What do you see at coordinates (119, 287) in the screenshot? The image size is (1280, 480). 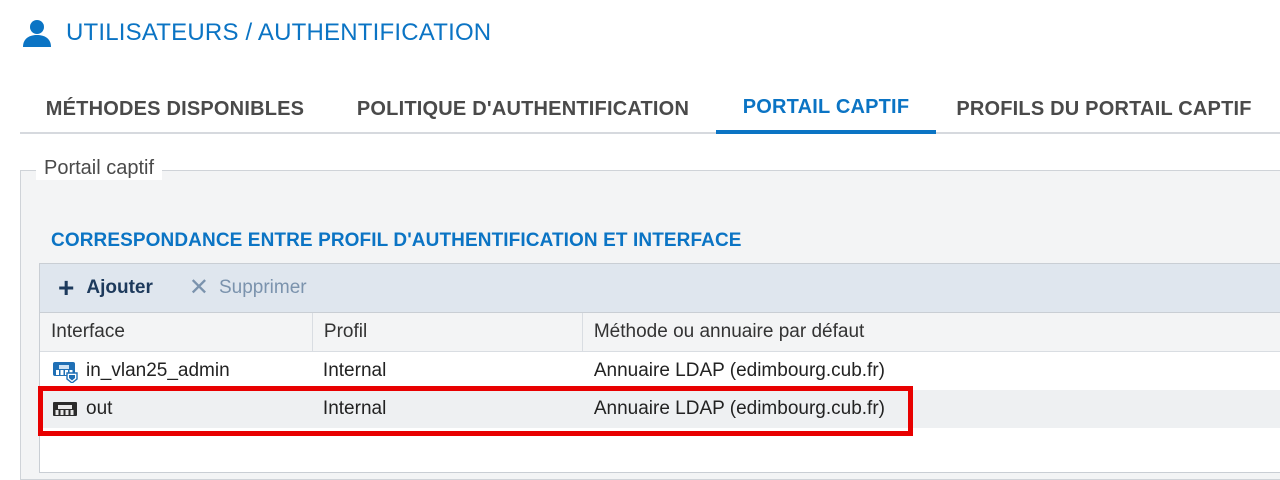 I see `add-button-label: Ajouter` at bounding box center [119, 287].